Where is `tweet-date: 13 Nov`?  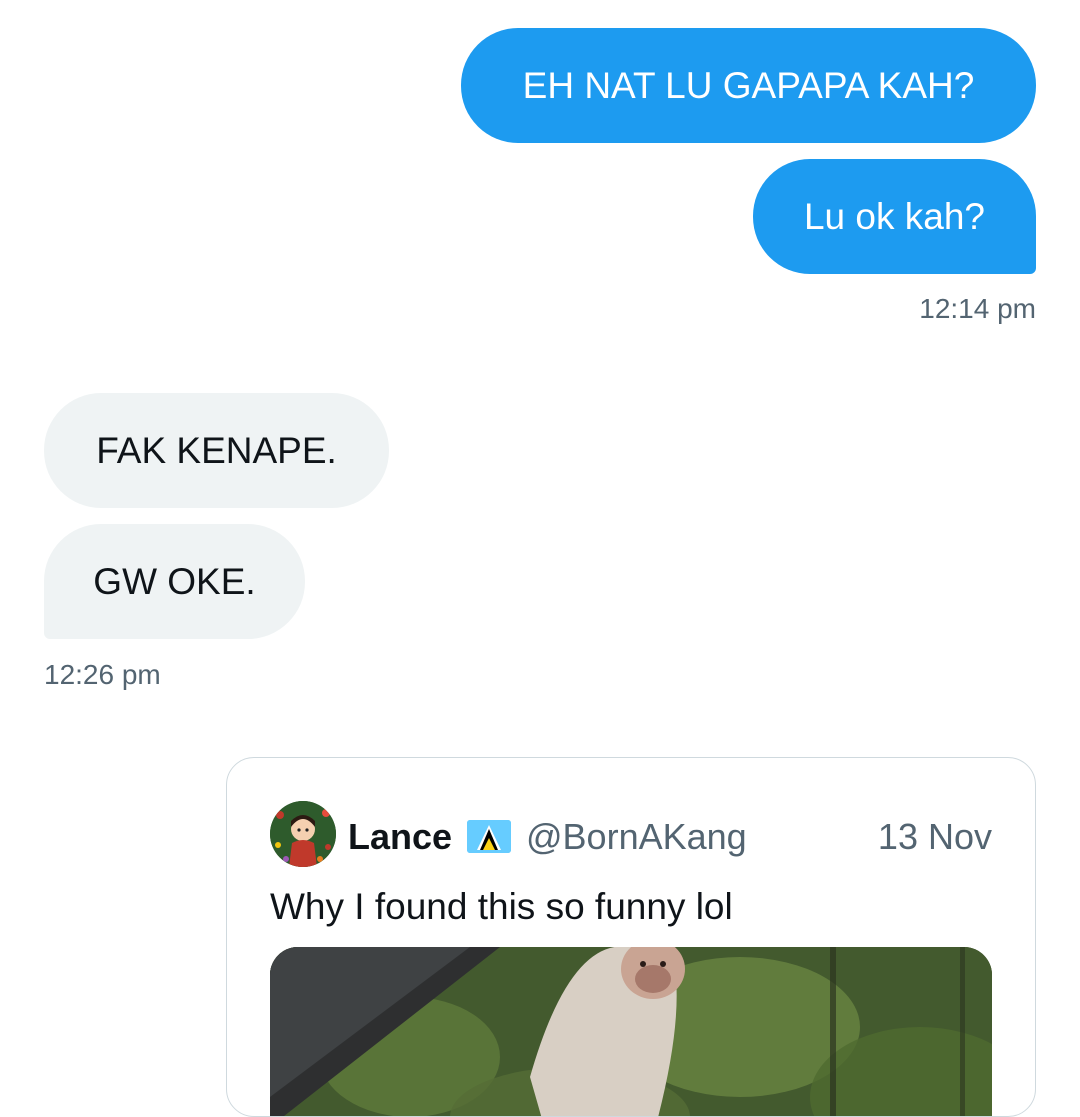 tweet-date: 13 Nov is located at coordinates (935, 837).